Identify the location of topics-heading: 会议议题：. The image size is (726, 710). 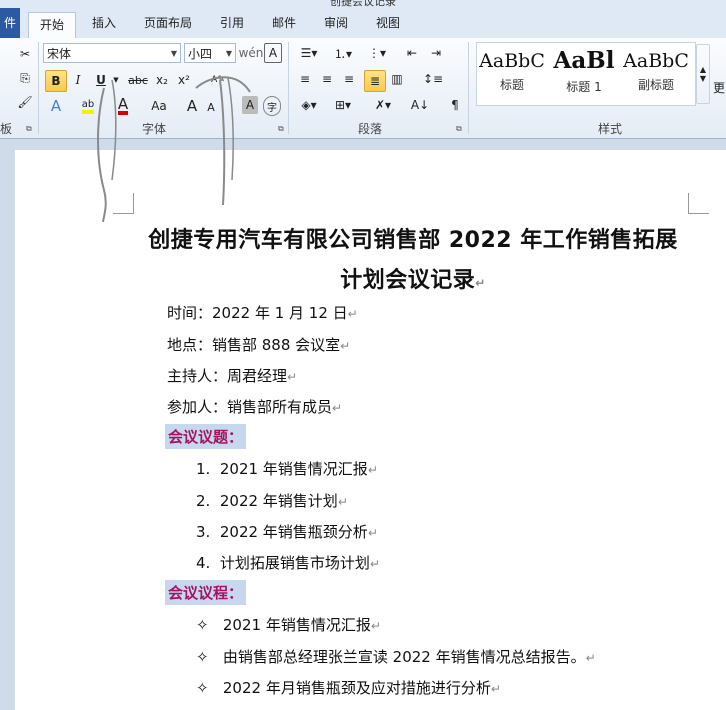
(206, 436).